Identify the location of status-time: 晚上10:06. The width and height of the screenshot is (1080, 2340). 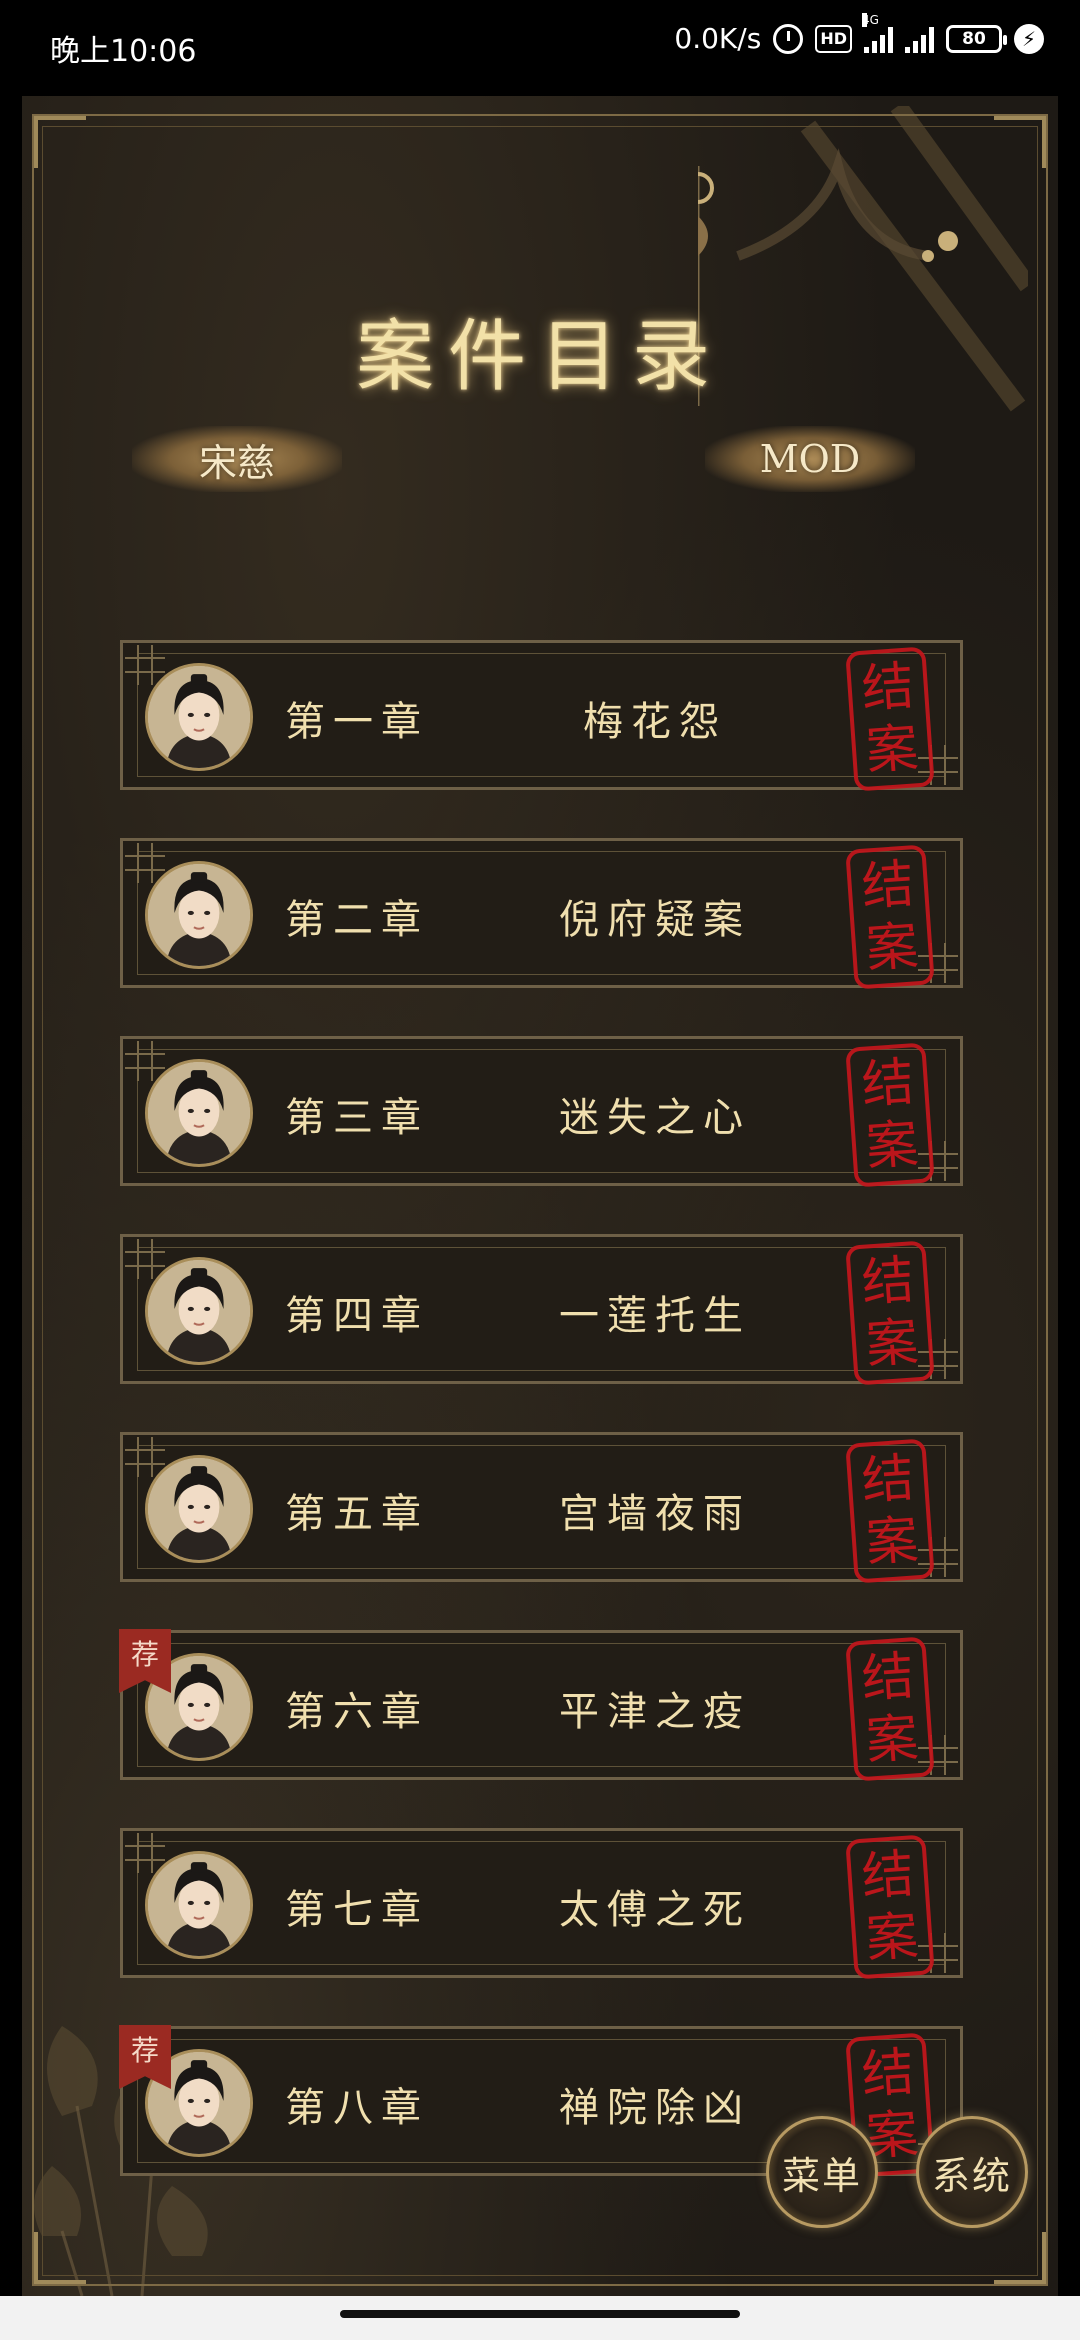
(123, 51).